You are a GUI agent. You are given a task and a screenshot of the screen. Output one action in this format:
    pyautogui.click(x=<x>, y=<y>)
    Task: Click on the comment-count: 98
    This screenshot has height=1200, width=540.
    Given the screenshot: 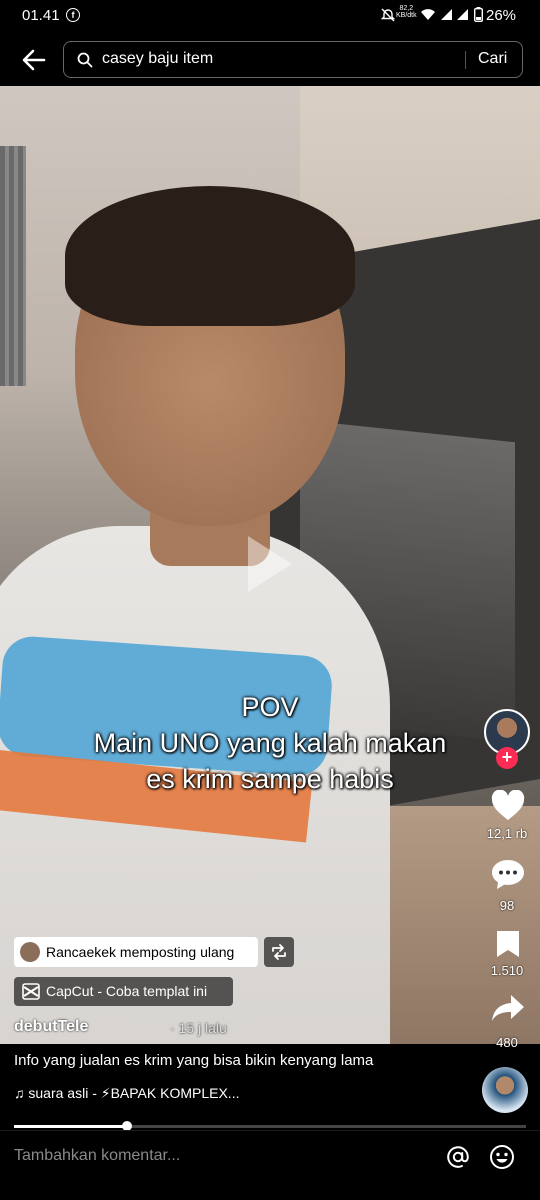 What is the action you would take?
    pyautogui.click(x=507, y=905)
    